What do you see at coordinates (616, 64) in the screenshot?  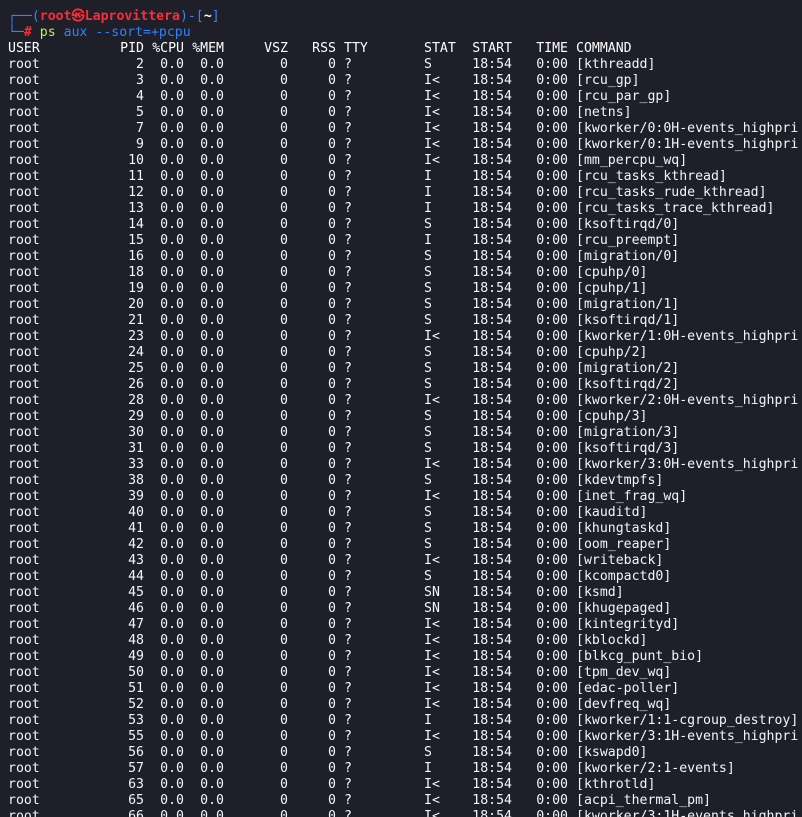 I see `cell-command: [kthreadd]` at bounding box center [616, 64].